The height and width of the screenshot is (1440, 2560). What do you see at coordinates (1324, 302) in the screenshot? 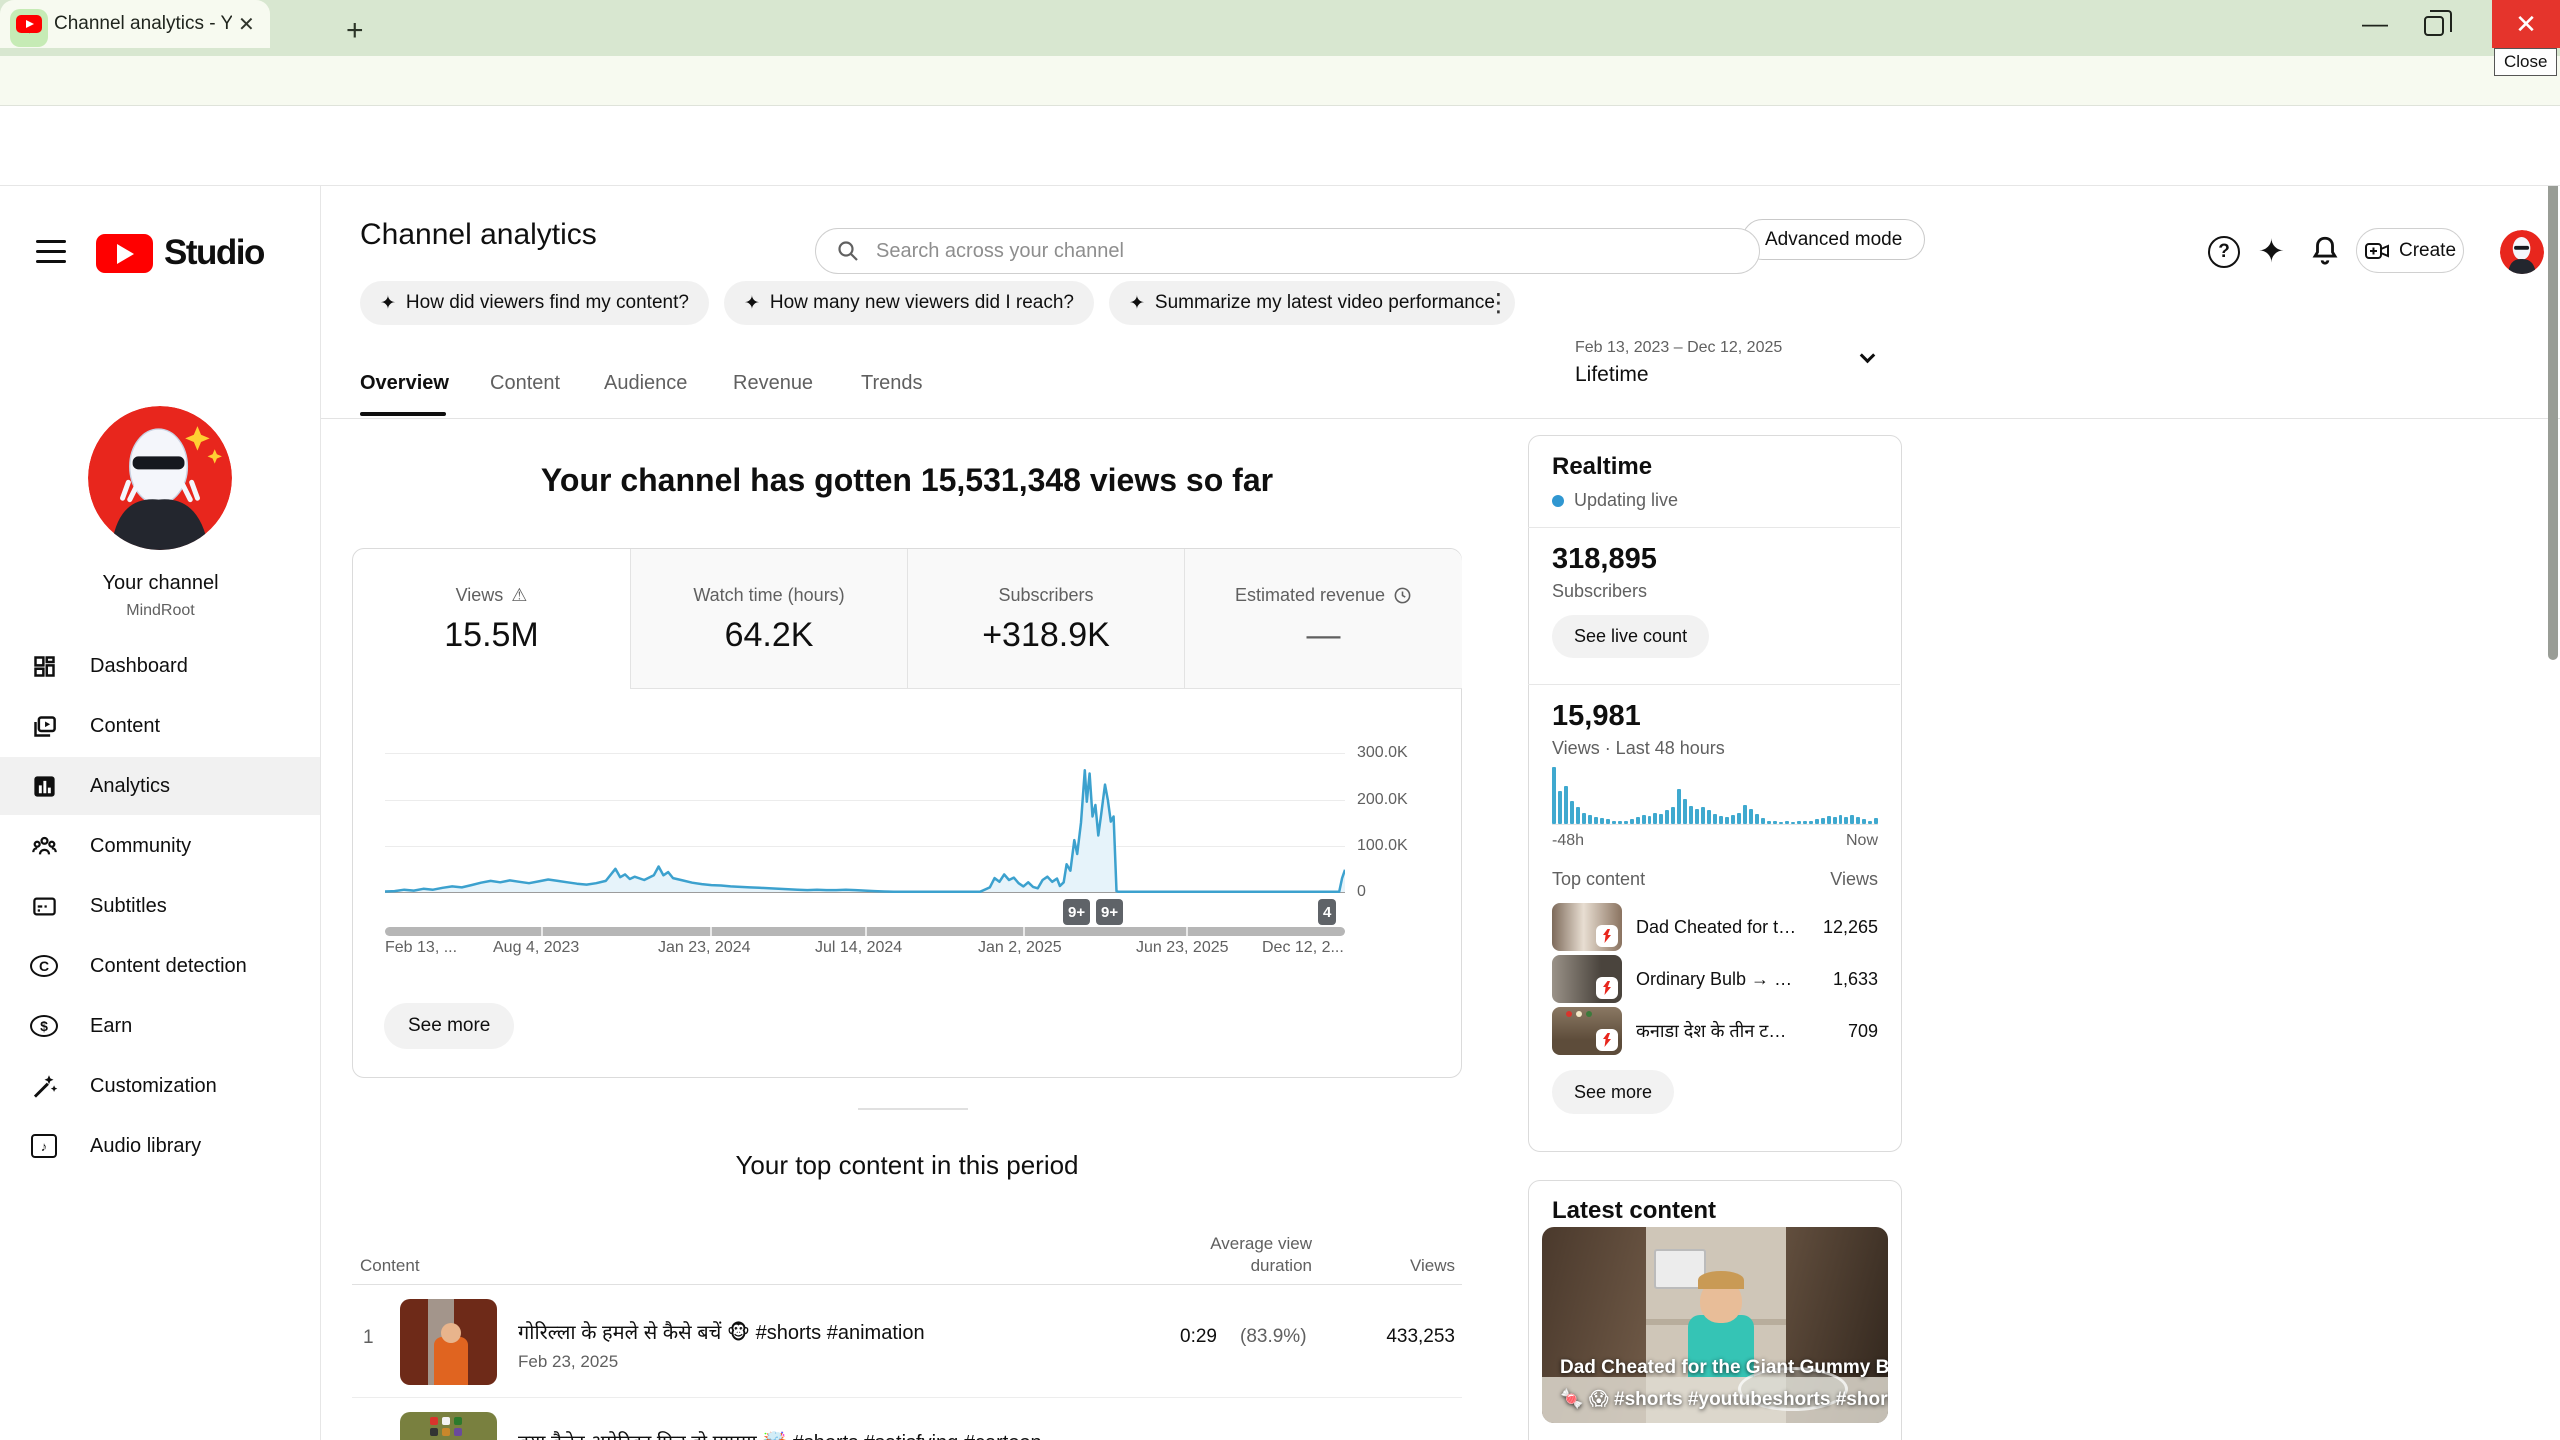
I see `chip-label: Summarize my latest video performance` at bounding box center [1324, 302].